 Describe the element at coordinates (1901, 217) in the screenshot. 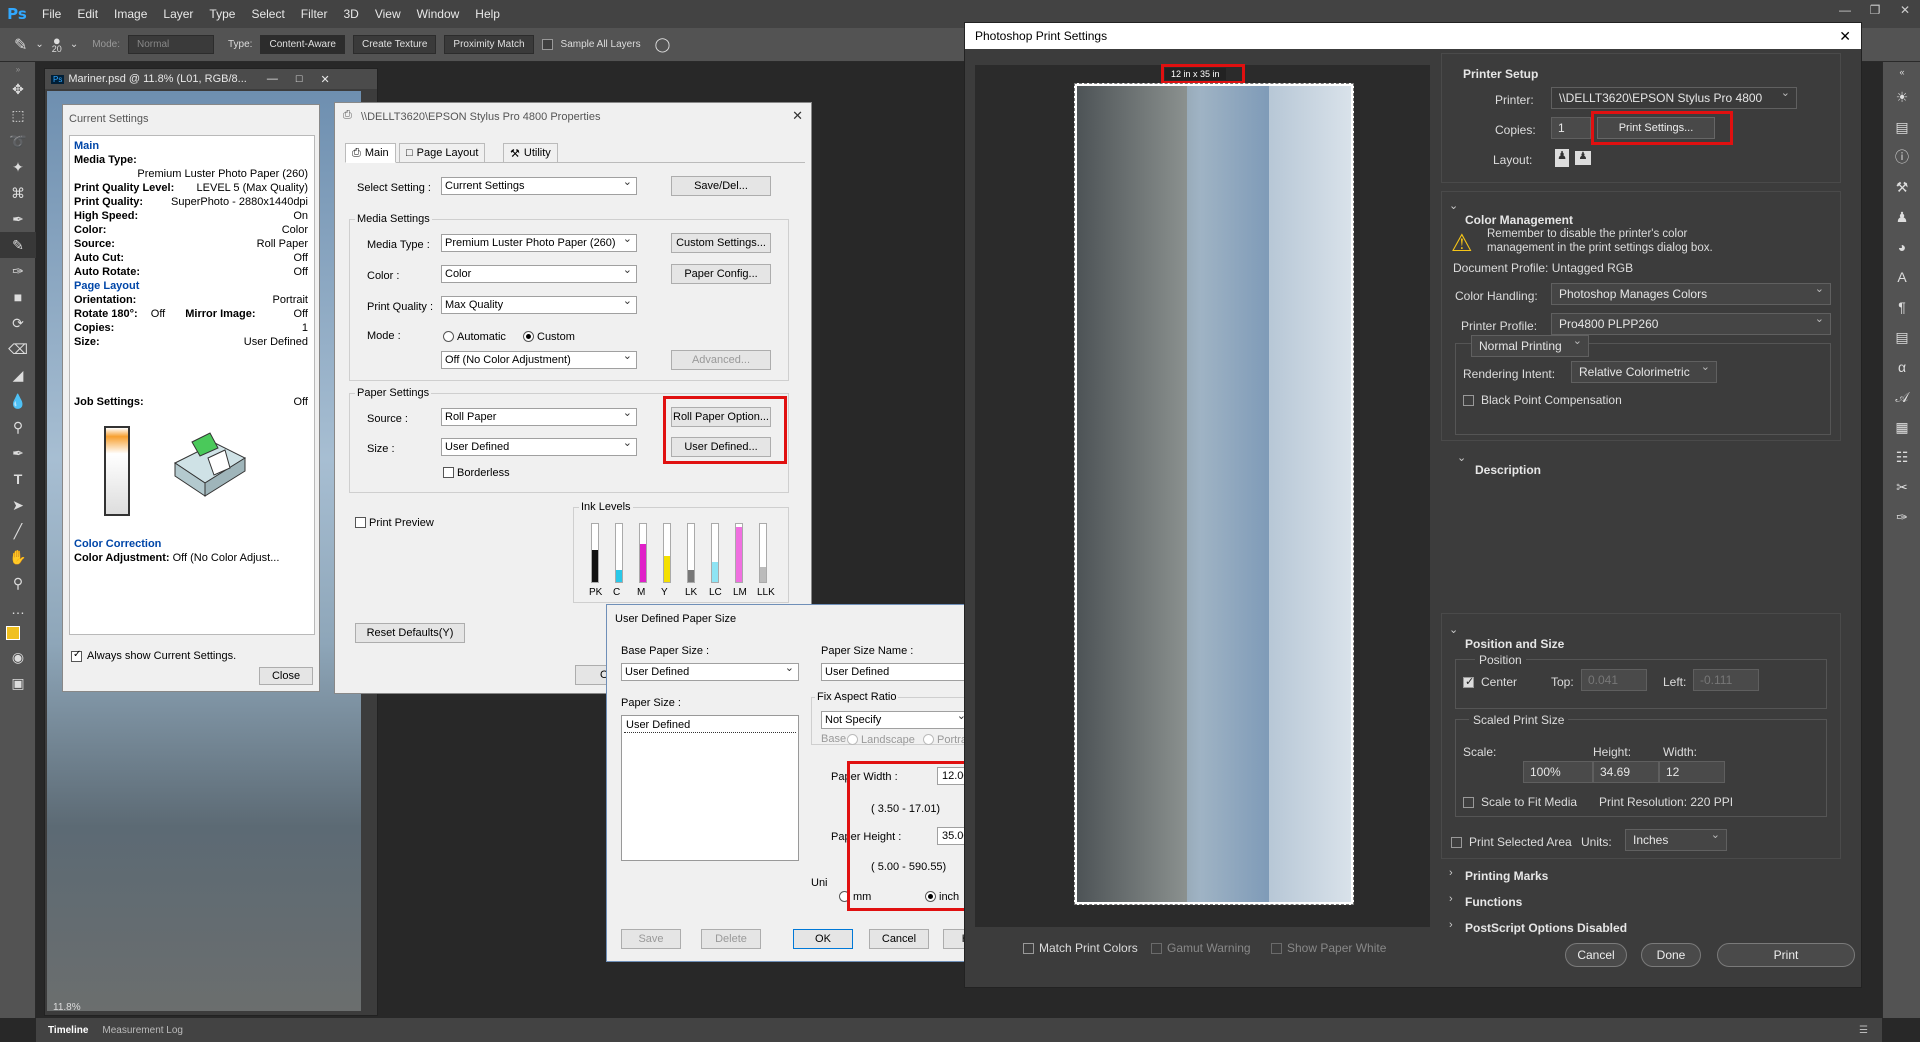

I see `people-icon: ♟` at that location.